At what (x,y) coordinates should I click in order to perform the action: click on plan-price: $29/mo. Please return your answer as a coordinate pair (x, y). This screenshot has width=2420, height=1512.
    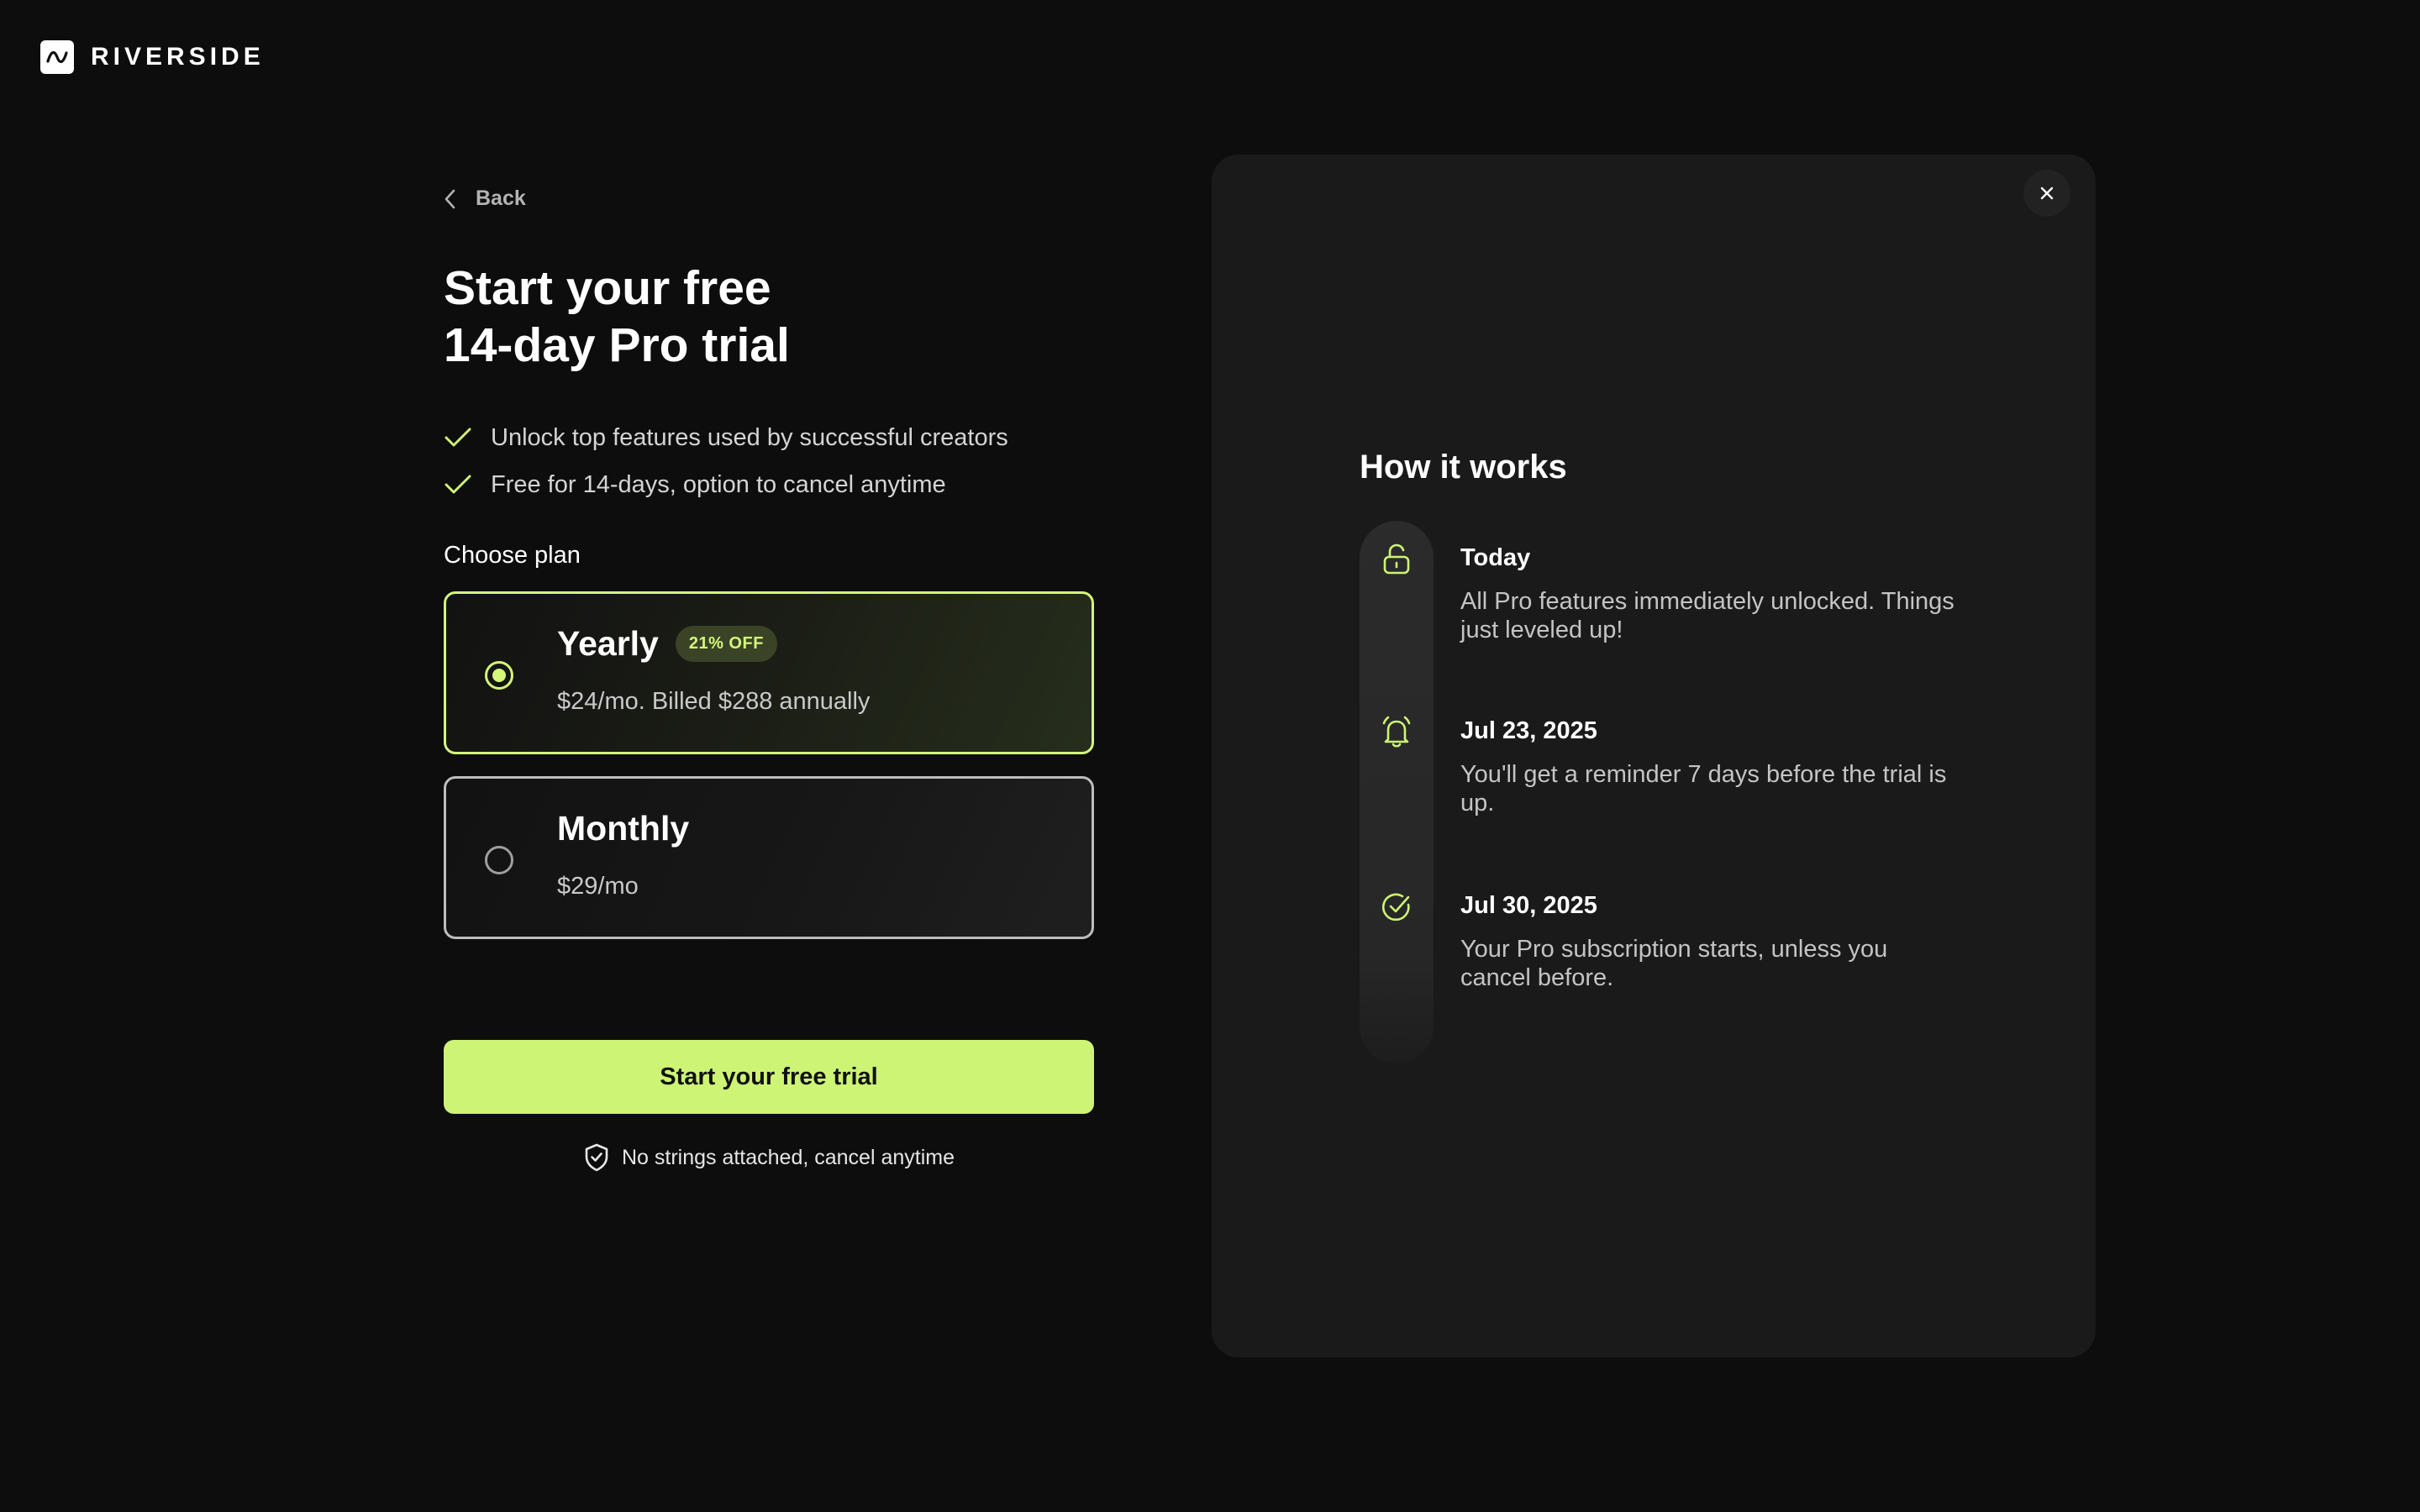
    Looking at the image, I should click on (598, 886).